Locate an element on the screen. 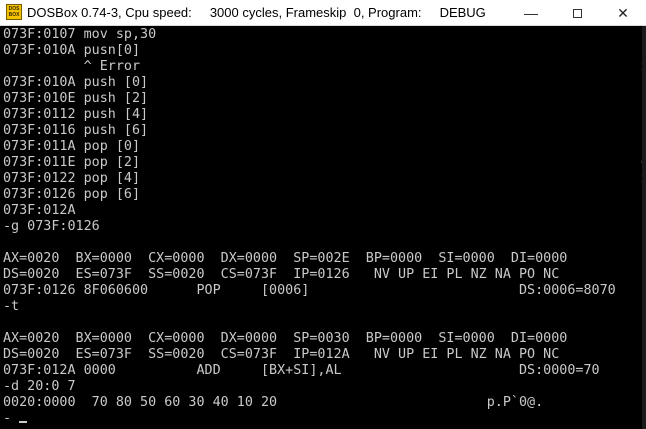 The height and width of the screenshot is (429, 646). terminal-line: 073F:0126 pop [6] is located at coordinates (72, 194).